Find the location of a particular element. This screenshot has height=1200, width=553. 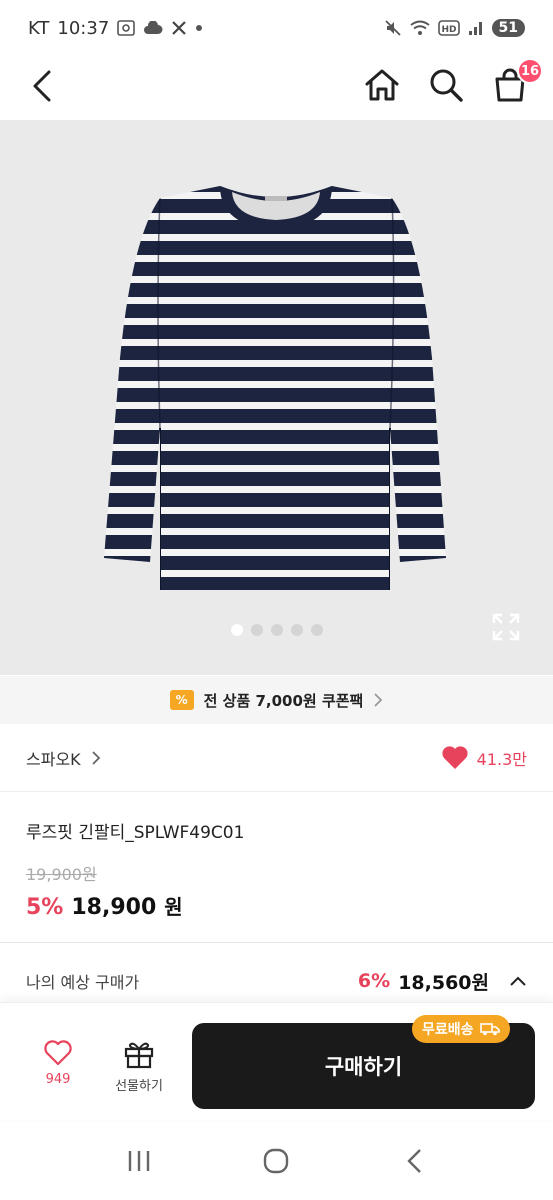

product-info: 루즈핏 긴팔티_SPLWF49C01 19,900원 5% 18,900 원 is located at coordinates (276, 858).